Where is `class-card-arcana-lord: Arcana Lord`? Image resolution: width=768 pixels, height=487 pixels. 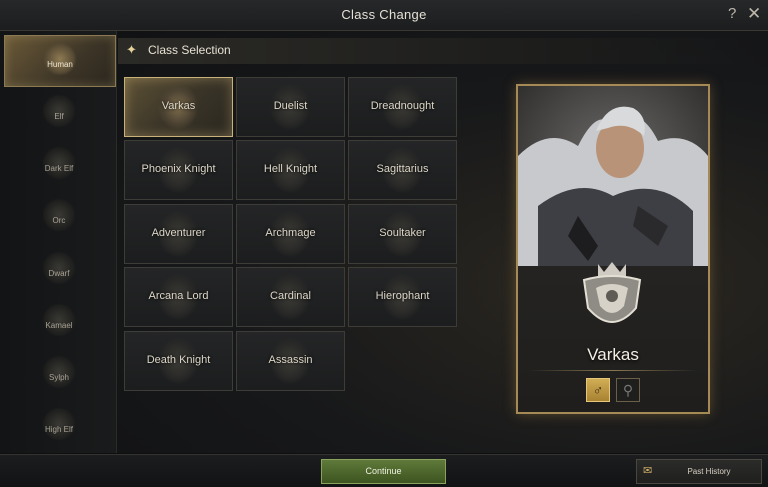 class-card-arcana-lord: Arcana Lord is located at coordinates (178, 297).